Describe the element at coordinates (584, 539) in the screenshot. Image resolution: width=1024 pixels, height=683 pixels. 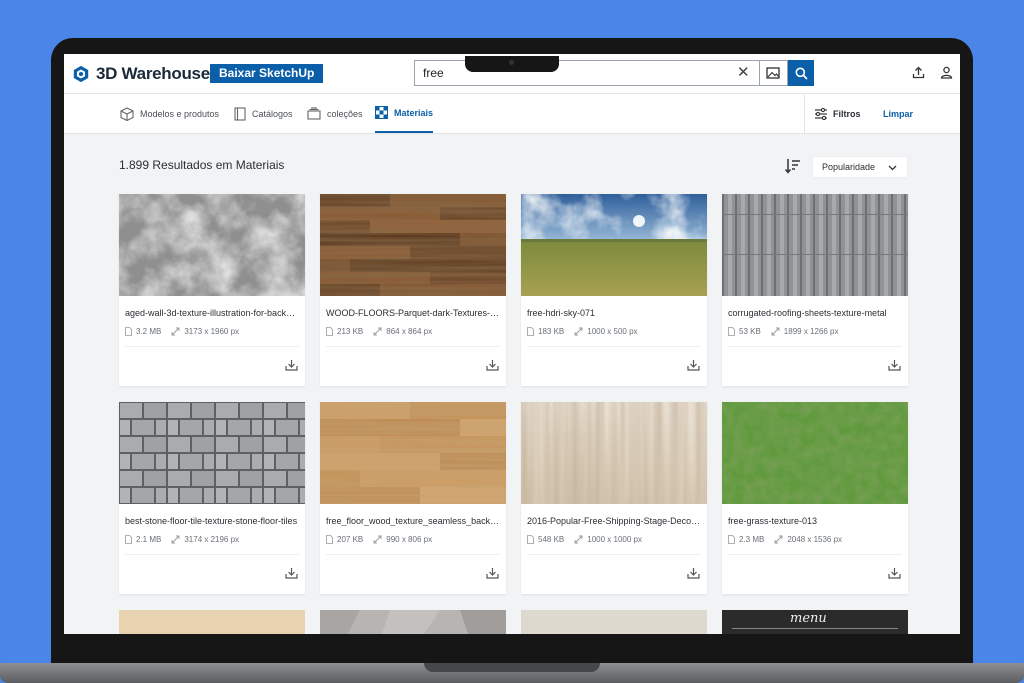
I see `card-meta: 548 KB 1000 x 1000 px` at that location.